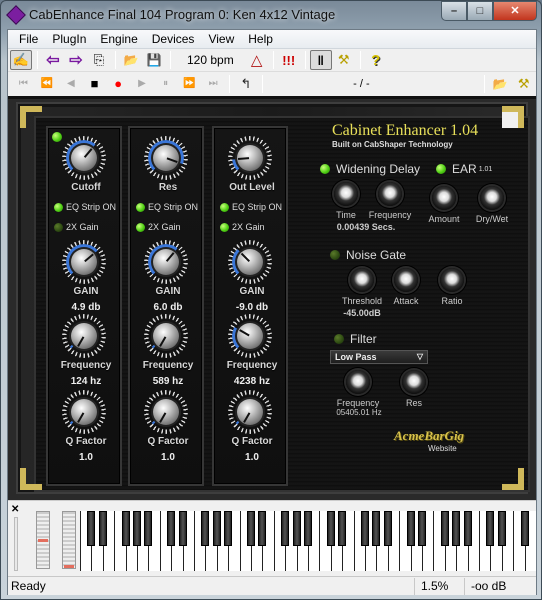 This screenshot has height=600, width=542. I want to click on step-back-icon: ◀, so click(70, 84).